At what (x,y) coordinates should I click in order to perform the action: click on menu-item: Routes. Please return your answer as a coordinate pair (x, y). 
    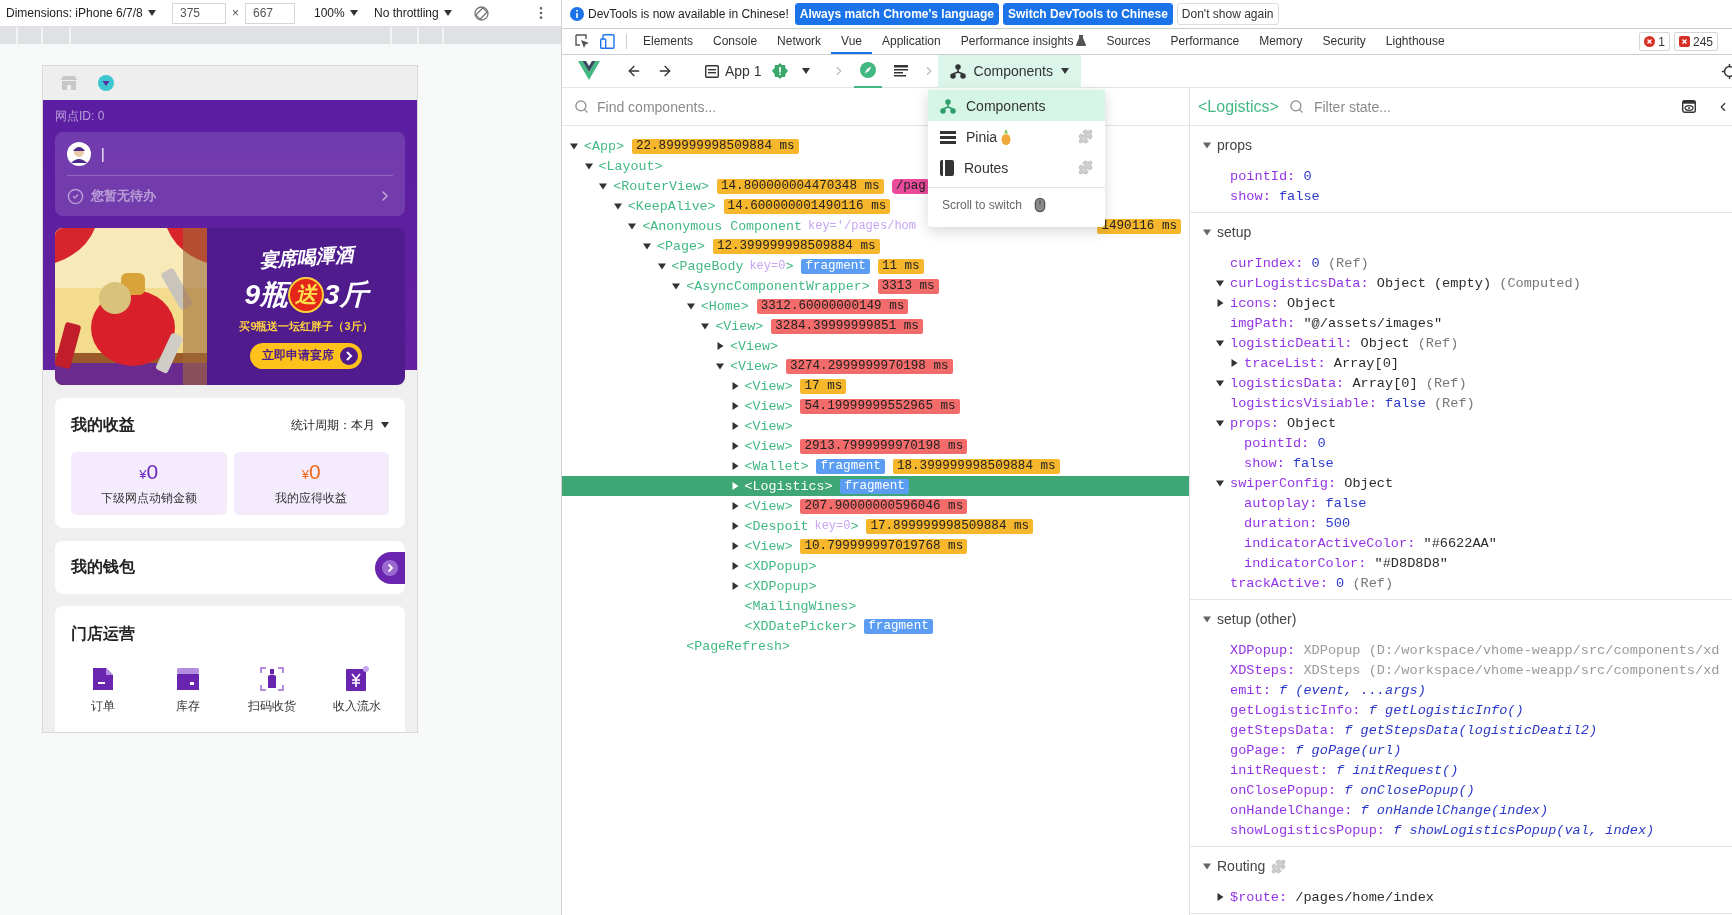
    Looking at the image, I should click on (1016, 167).